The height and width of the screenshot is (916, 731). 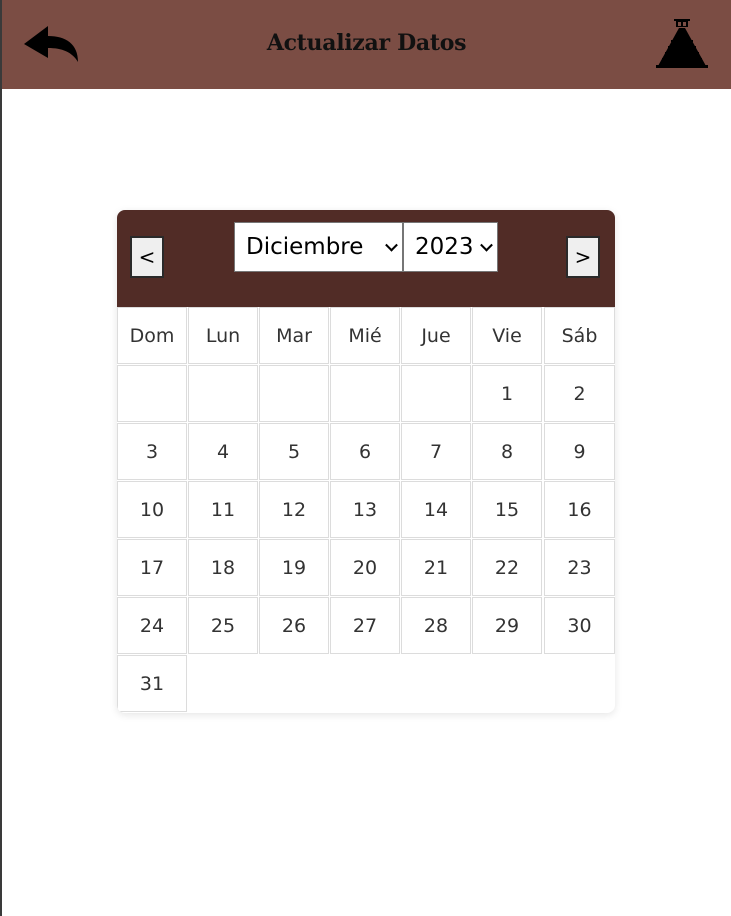 What do you see at coordinates (579, 625) in the screenshot?
I see `day-cell: 30` at bounding box center [579, 625].